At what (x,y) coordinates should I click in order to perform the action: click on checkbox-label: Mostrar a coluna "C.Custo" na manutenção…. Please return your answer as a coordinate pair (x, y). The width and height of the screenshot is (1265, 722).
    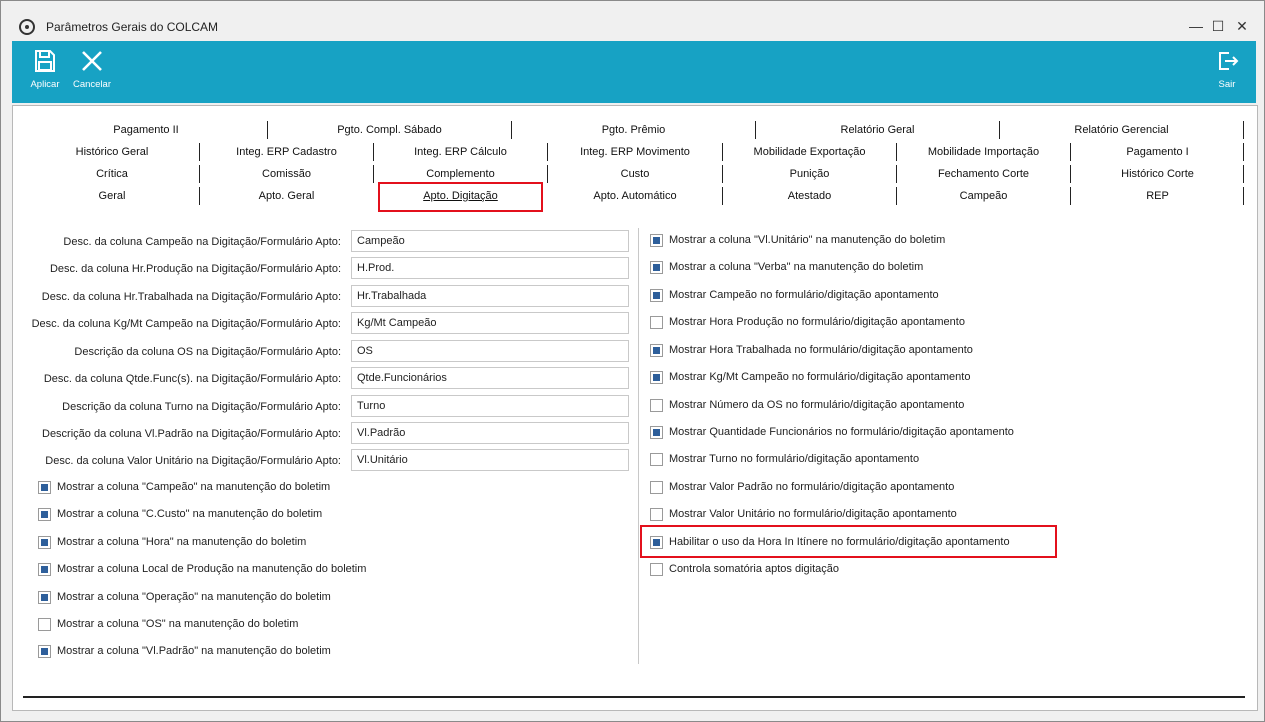
    Looking at the image, I should click on (190, 514).